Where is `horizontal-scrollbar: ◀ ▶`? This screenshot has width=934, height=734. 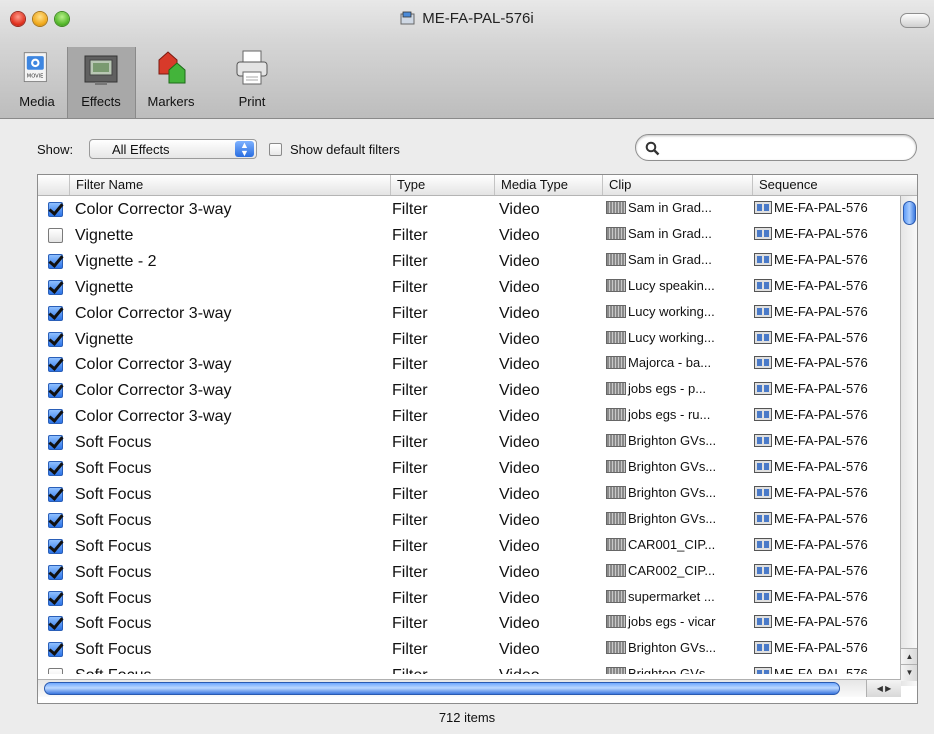
horizontal-scrollbar: ◀ ▶ is located at coordinates (469, 688).